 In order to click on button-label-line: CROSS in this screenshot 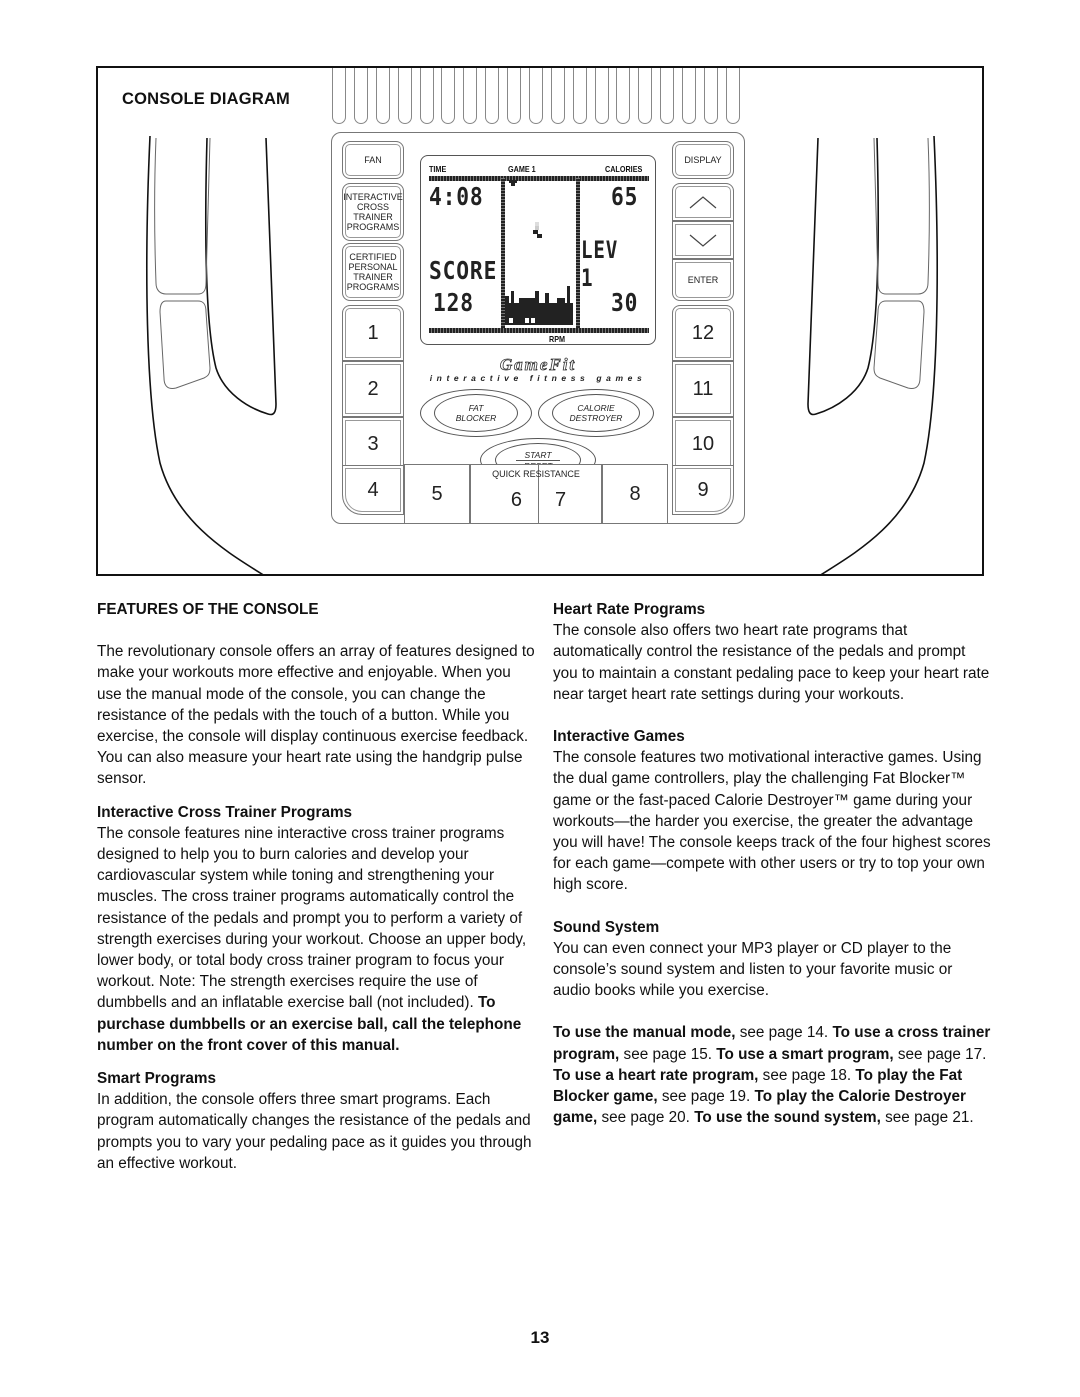, I will do `click(372, 207)`.